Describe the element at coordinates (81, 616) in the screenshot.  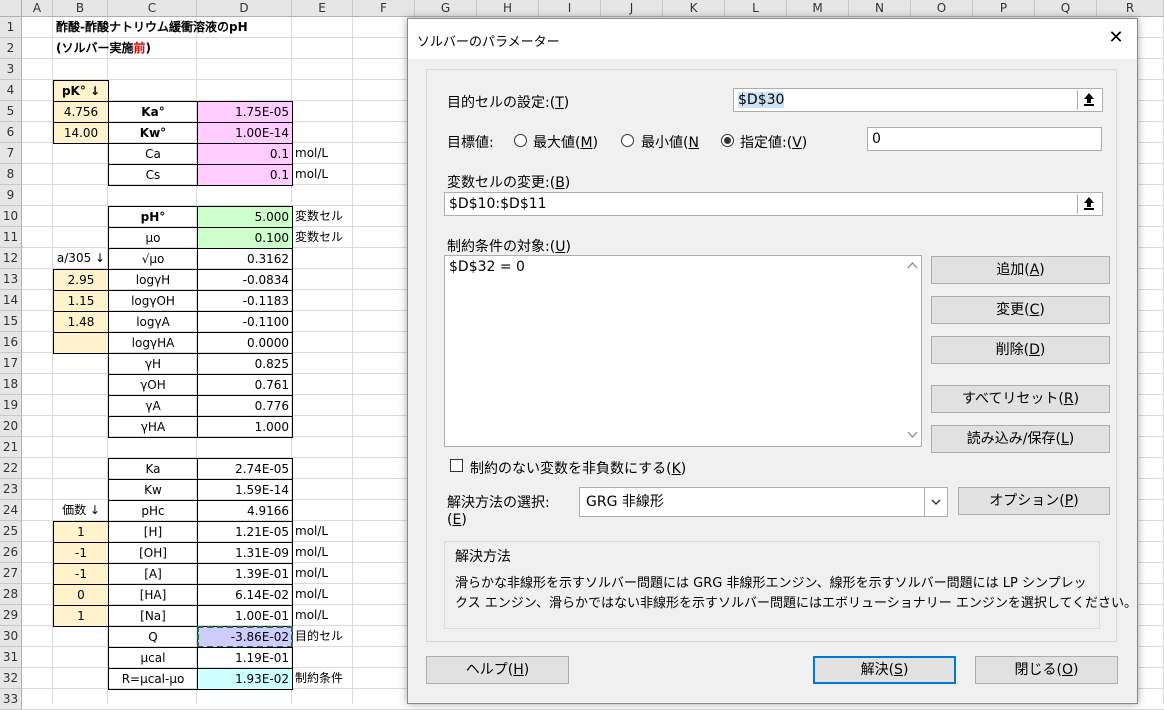
I see `b-cell: 1` at that location.